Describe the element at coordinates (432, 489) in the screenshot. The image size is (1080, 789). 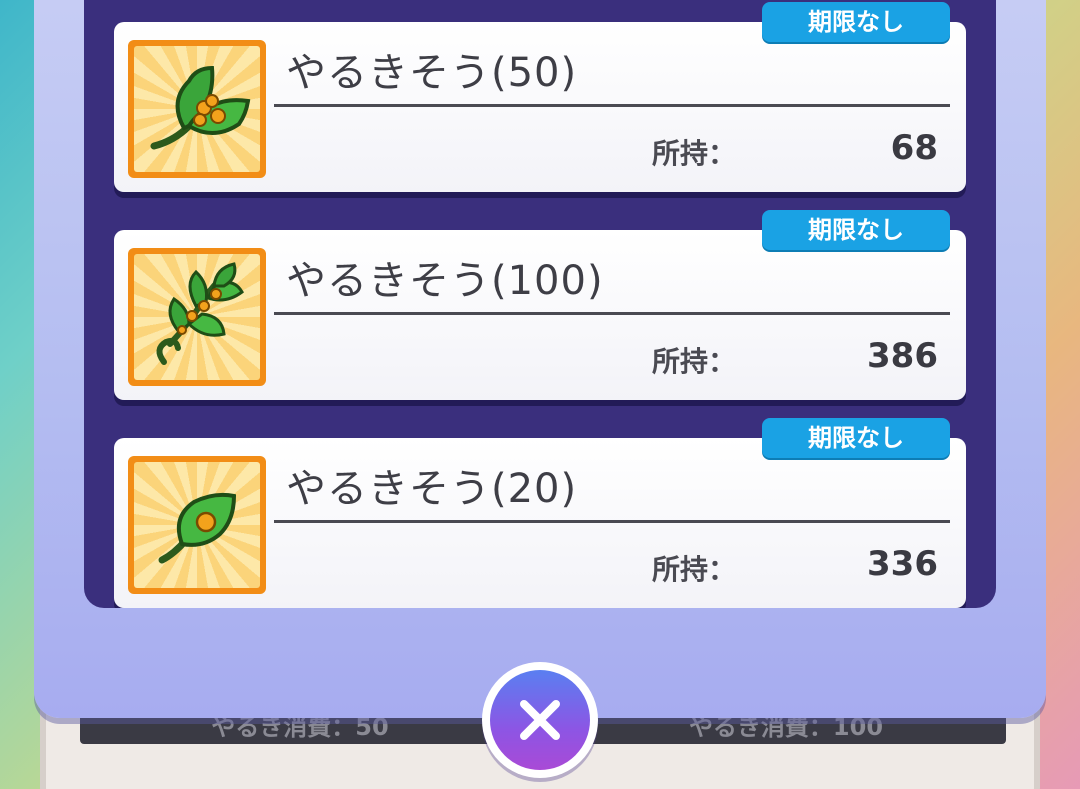
I see `item-name: やるきそう(20)` at that location.